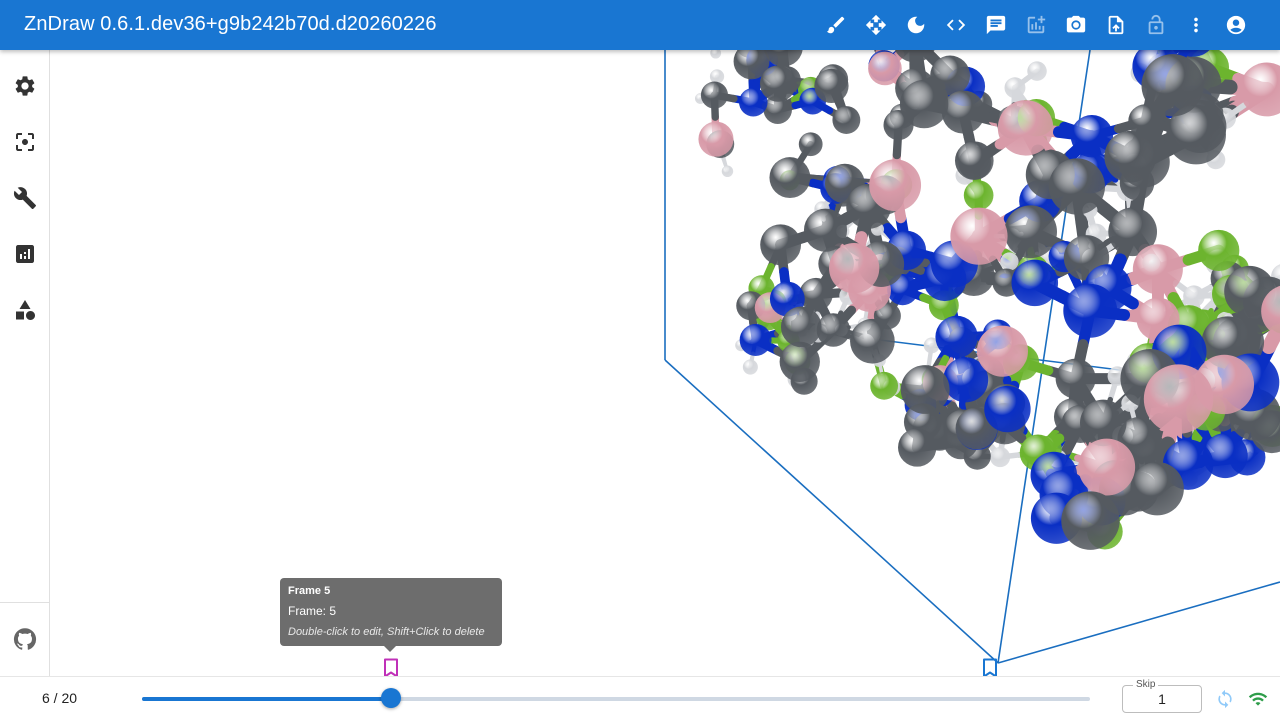  I want to click on frame-slider-thumb, so click(391, 698).